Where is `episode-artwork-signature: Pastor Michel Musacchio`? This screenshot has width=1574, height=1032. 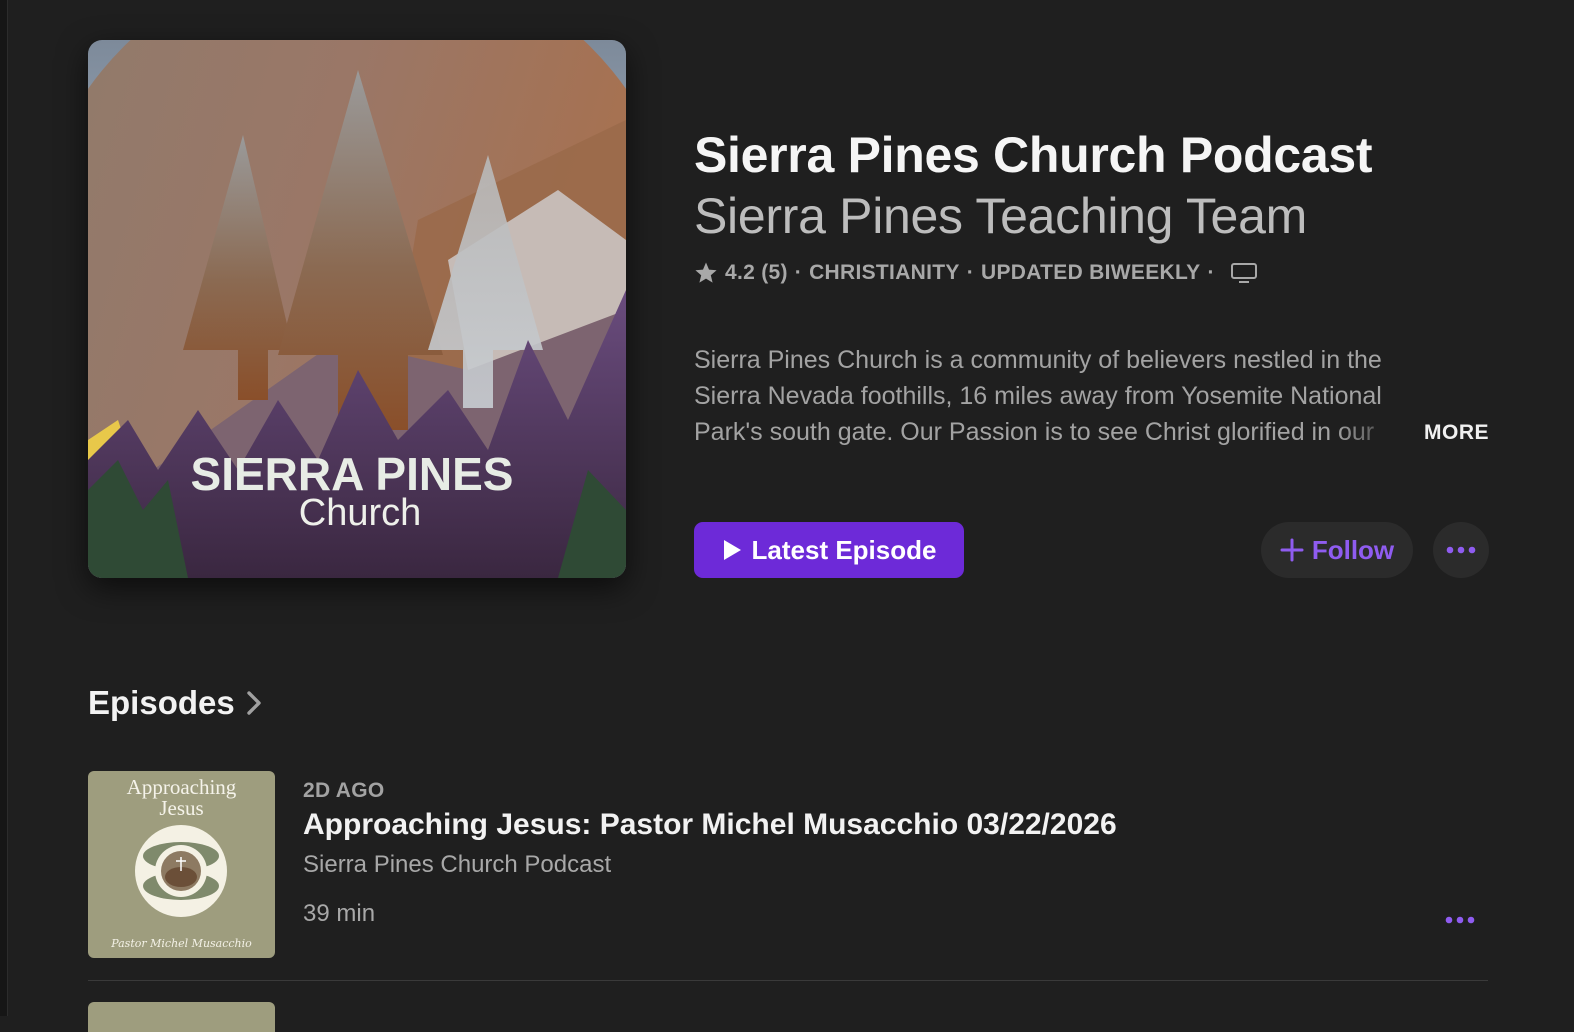 episode-artwork-signature: Pastor Michel Musacchio is located at coordinates (181, 943).